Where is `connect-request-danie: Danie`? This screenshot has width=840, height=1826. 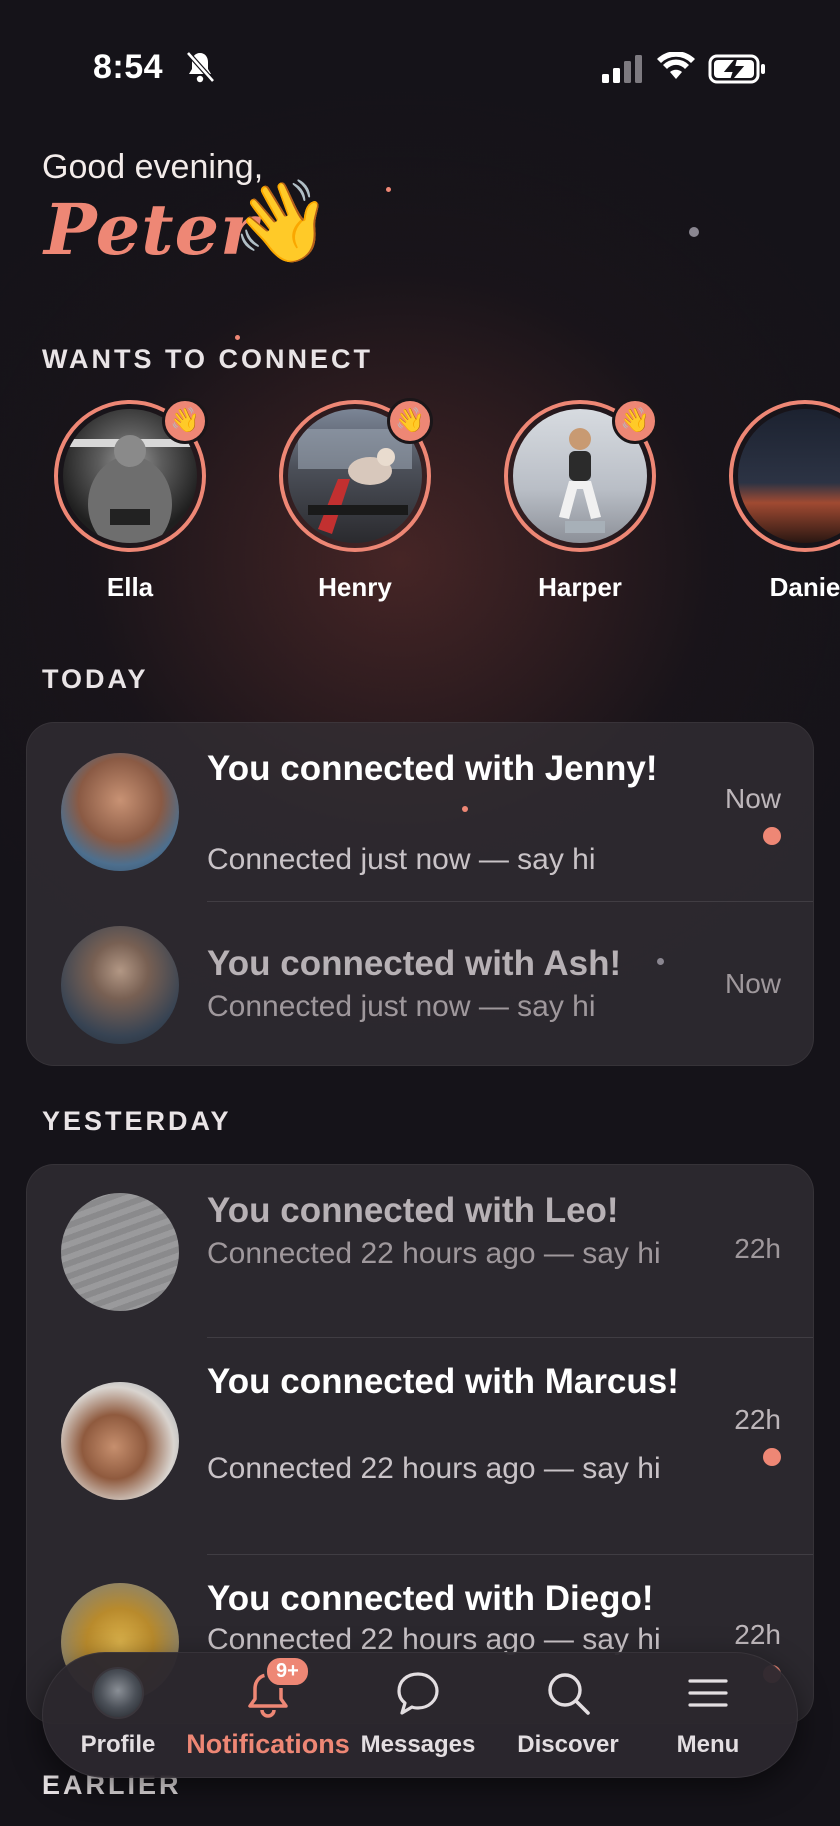
connect-request-danie: Danie is located at coordinates (777, 501).